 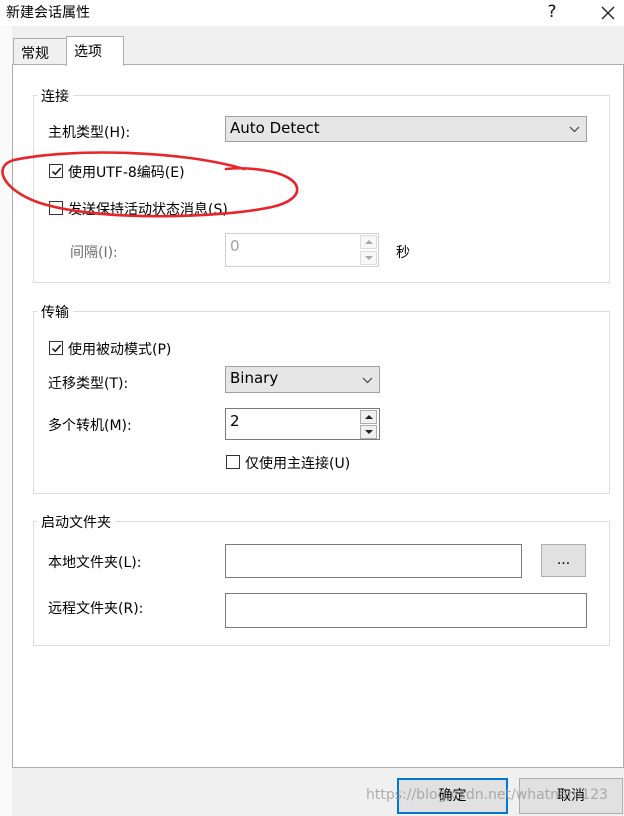 I want to click on multi-host-value: 2, so click(x=235, y=421).